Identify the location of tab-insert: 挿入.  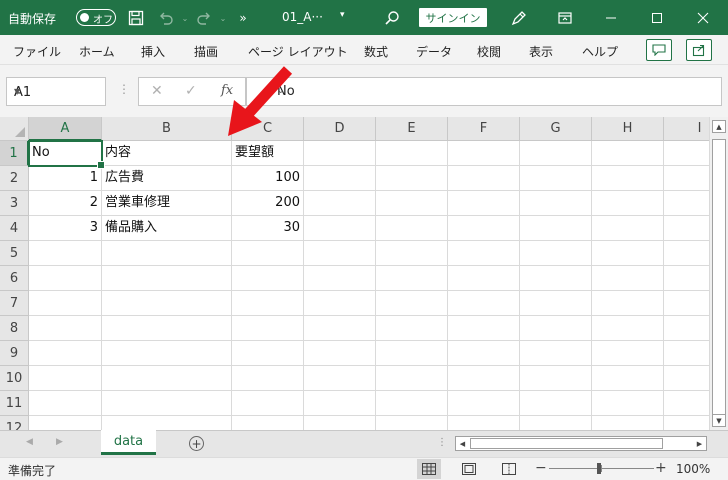
(153, 51).